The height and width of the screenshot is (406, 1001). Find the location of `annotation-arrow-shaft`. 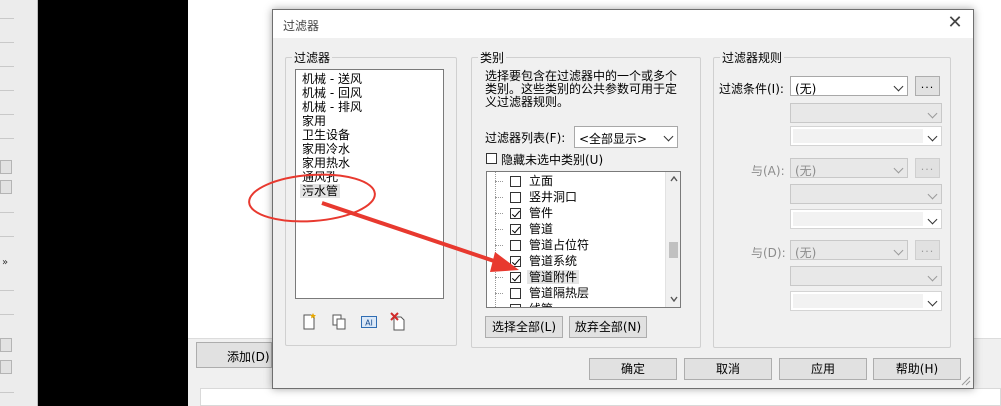

annotation-arrow-shaft is located at coordinates (411, 233).